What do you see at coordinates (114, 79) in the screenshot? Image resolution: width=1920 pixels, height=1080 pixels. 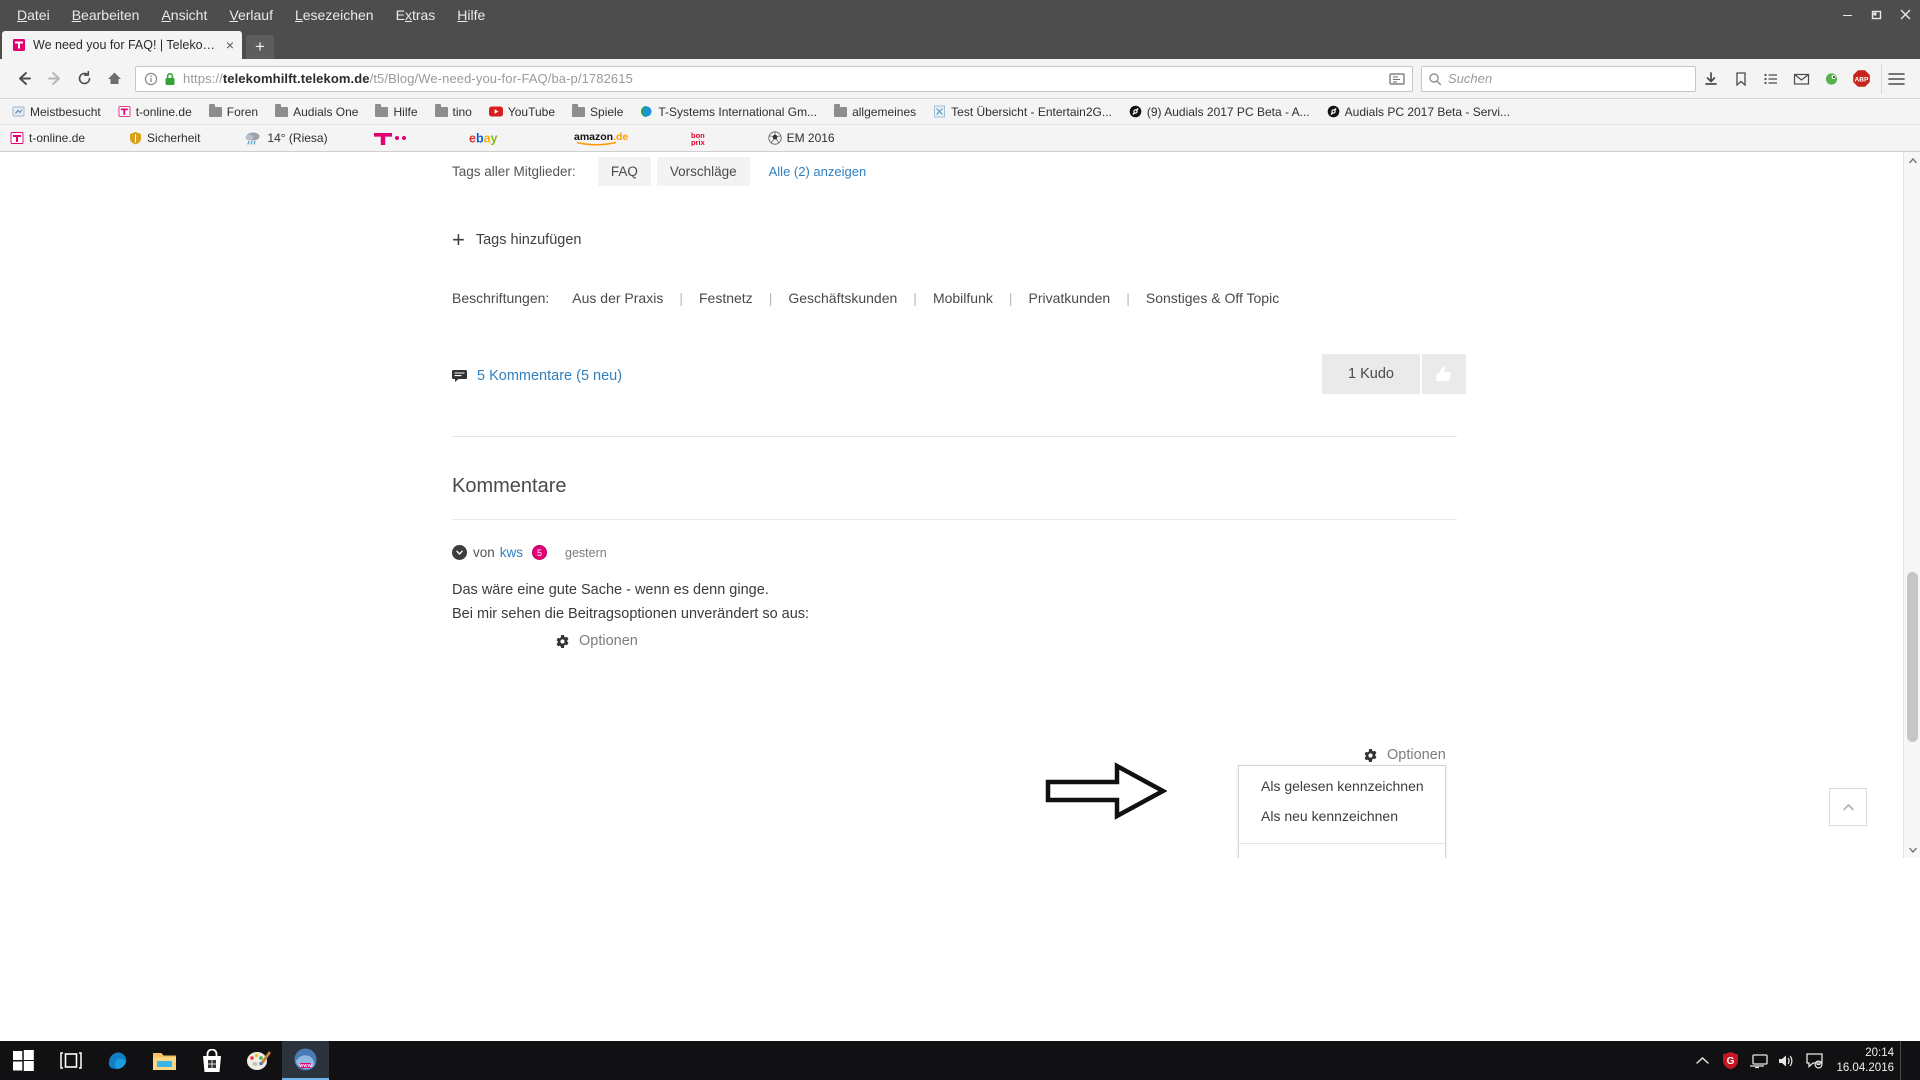 I see `home-icon` at bounding box center [114, 79].